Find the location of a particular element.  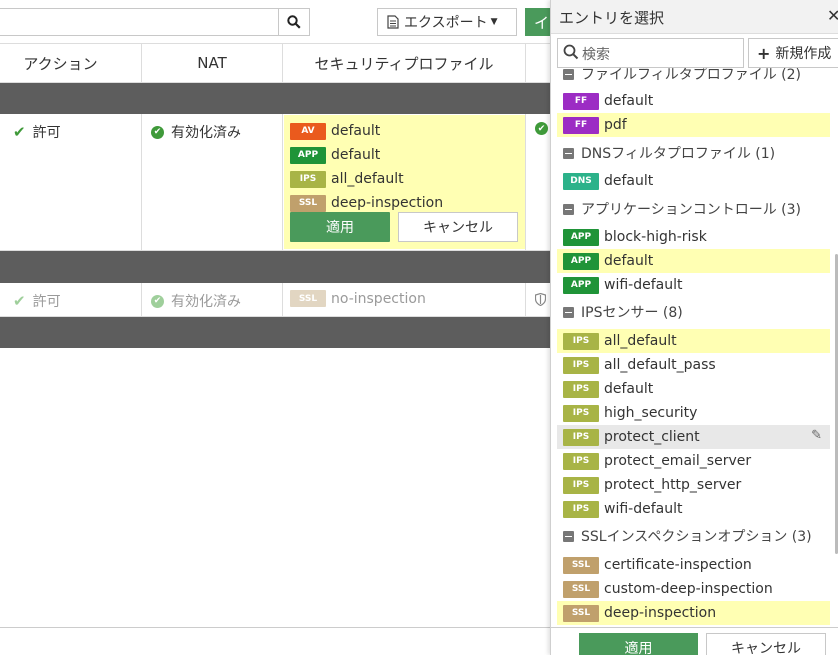

entry-name: all_default_pass is located at coordinates (660, 365).